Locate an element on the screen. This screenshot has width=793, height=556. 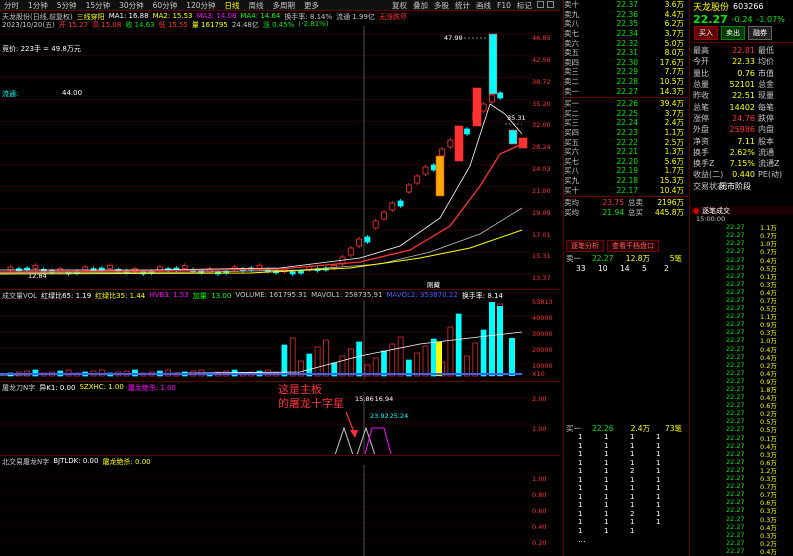
ask1-queue-numbers: 33 10 14 5 2 is located at coordinates (626, 269).